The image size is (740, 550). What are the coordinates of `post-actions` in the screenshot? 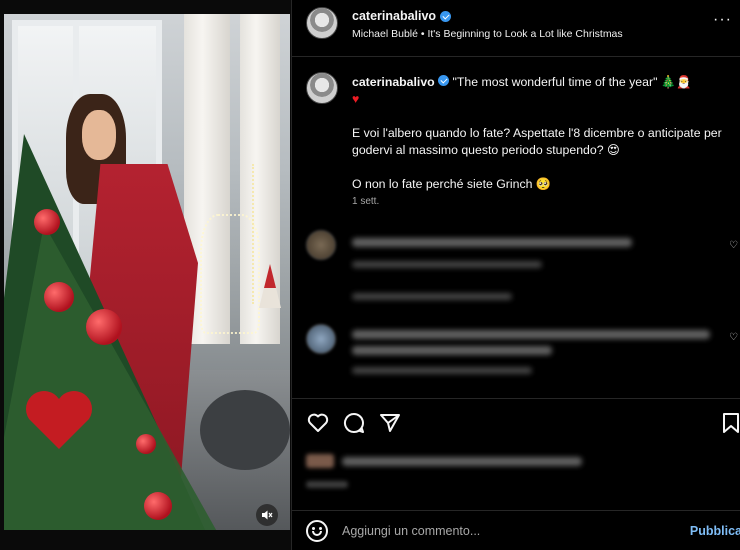 It's located at (516, 452).